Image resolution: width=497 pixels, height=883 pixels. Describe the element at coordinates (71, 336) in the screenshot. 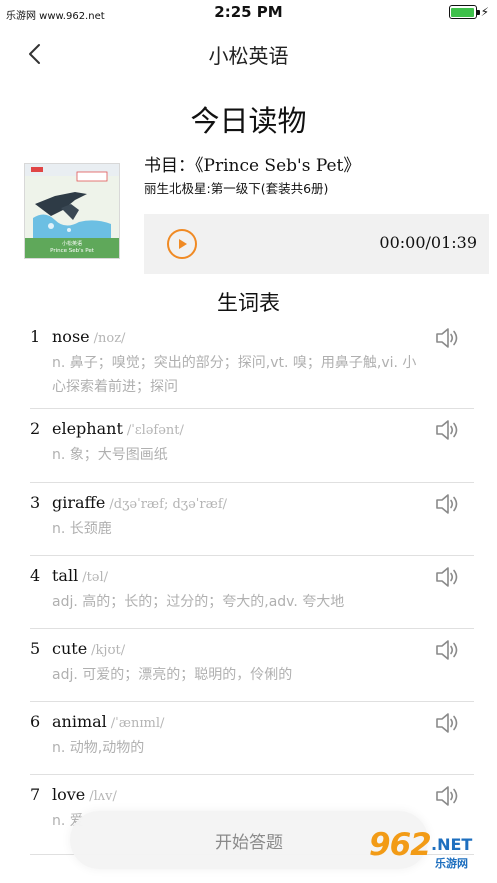

I see `vocab-word: nose` at that location.